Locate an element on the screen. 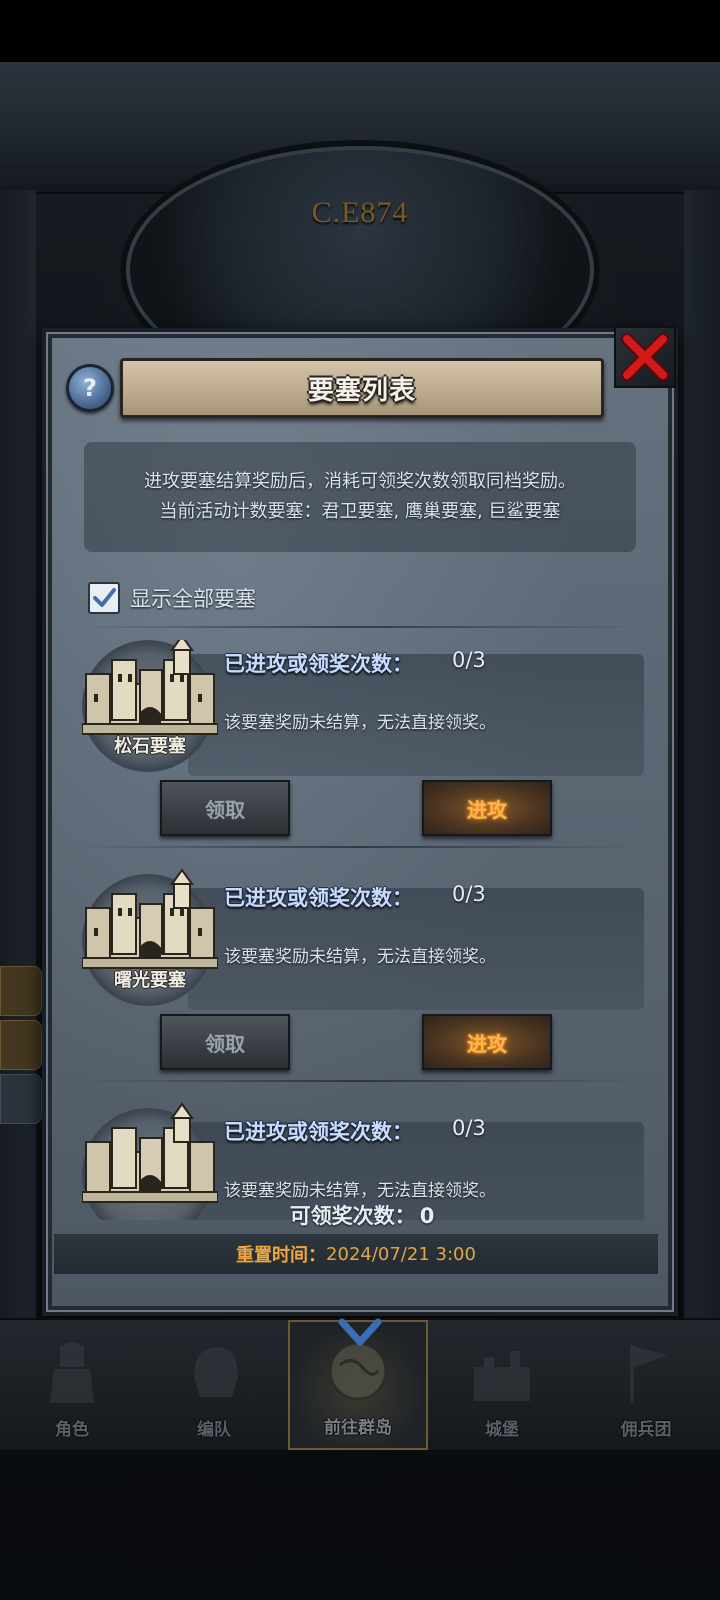 The height and width of the screenshot is (1600, 720). modal-title: 要塞列表 is located at coordinates (361, 390).